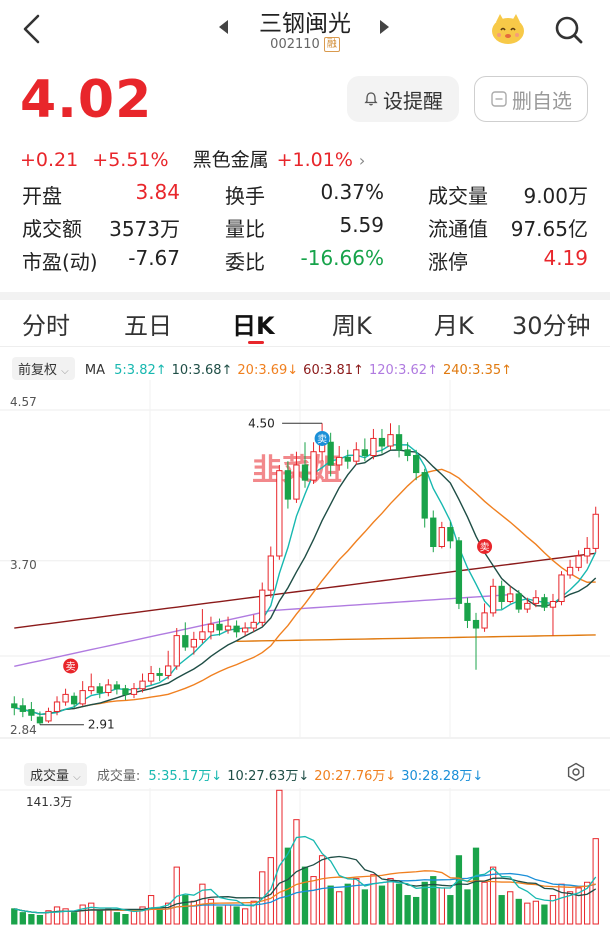 The width and height of the screenshot is (610, 933). Describe the element at coordinates (50, 776) in the screenshot. I see `volume-indicator-label: 成交量` at that location.